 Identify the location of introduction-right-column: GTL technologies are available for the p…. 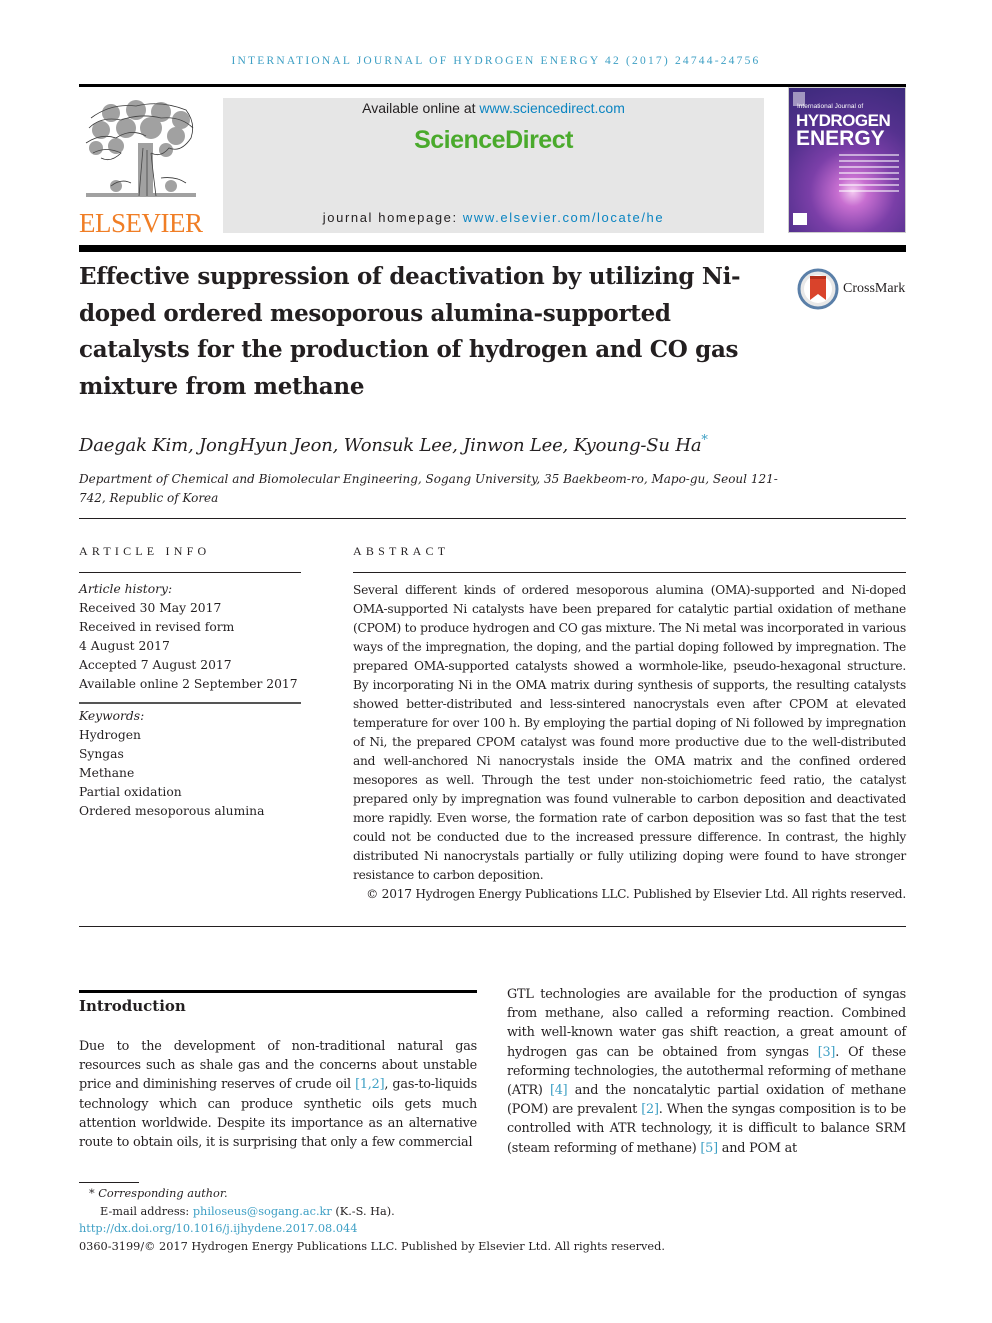
(706, 1071).